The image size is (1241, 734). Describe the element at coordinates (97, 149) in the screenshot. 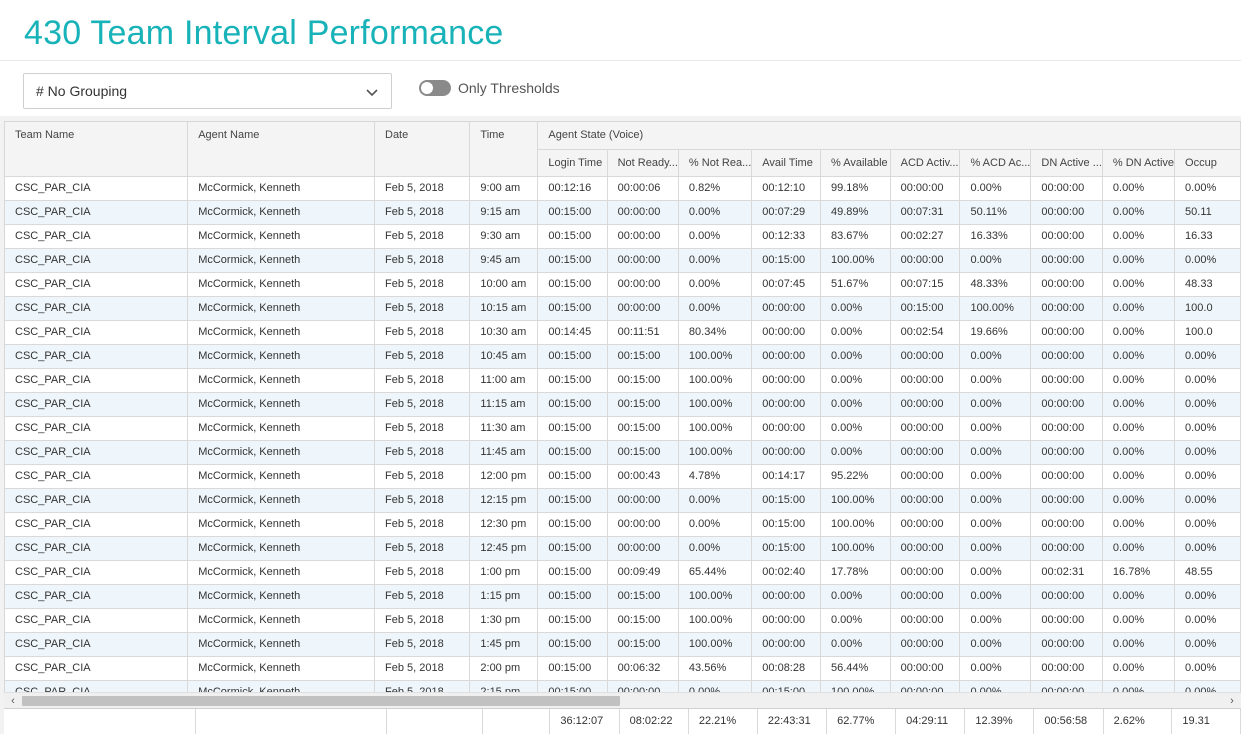

I see `column-header-team-name: Team Name` at that location.